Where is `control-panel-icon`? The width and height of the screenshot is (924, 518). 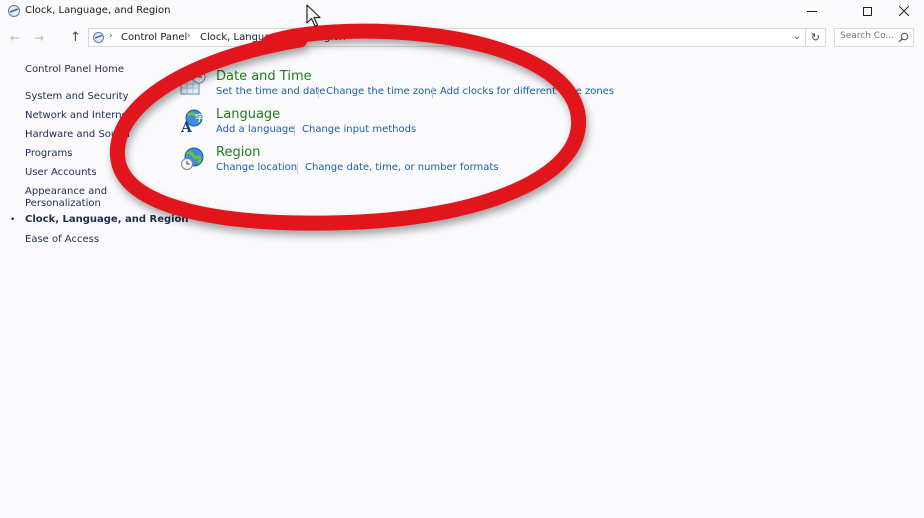
control-panel-icon is located at coordinates (98, 37).